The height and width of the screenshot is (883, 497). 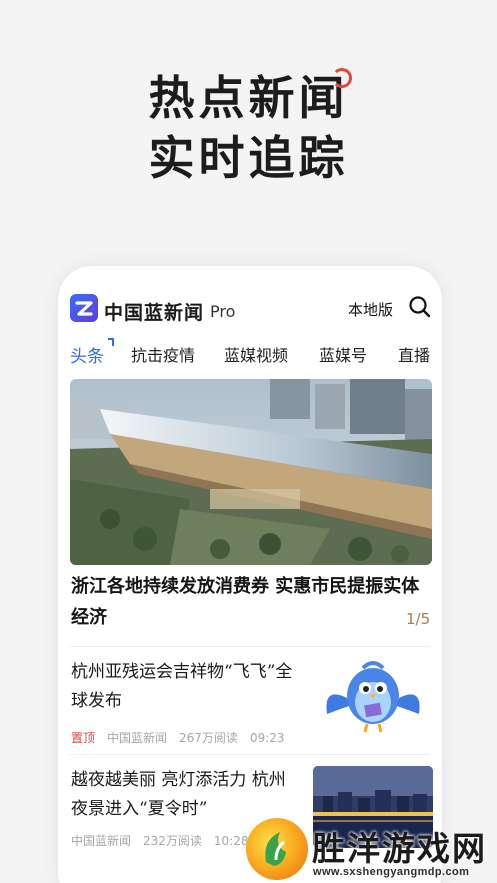 What do you see at coordinates (172, 841) in the screenshot?
I see `news-reads: 232万阅读` at bounding box center [172, 841].